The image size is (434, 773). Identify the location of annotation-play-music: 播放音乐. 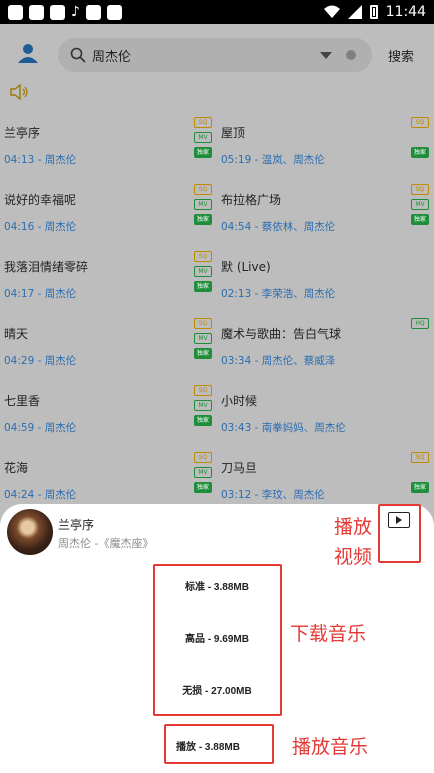
(330, 747).